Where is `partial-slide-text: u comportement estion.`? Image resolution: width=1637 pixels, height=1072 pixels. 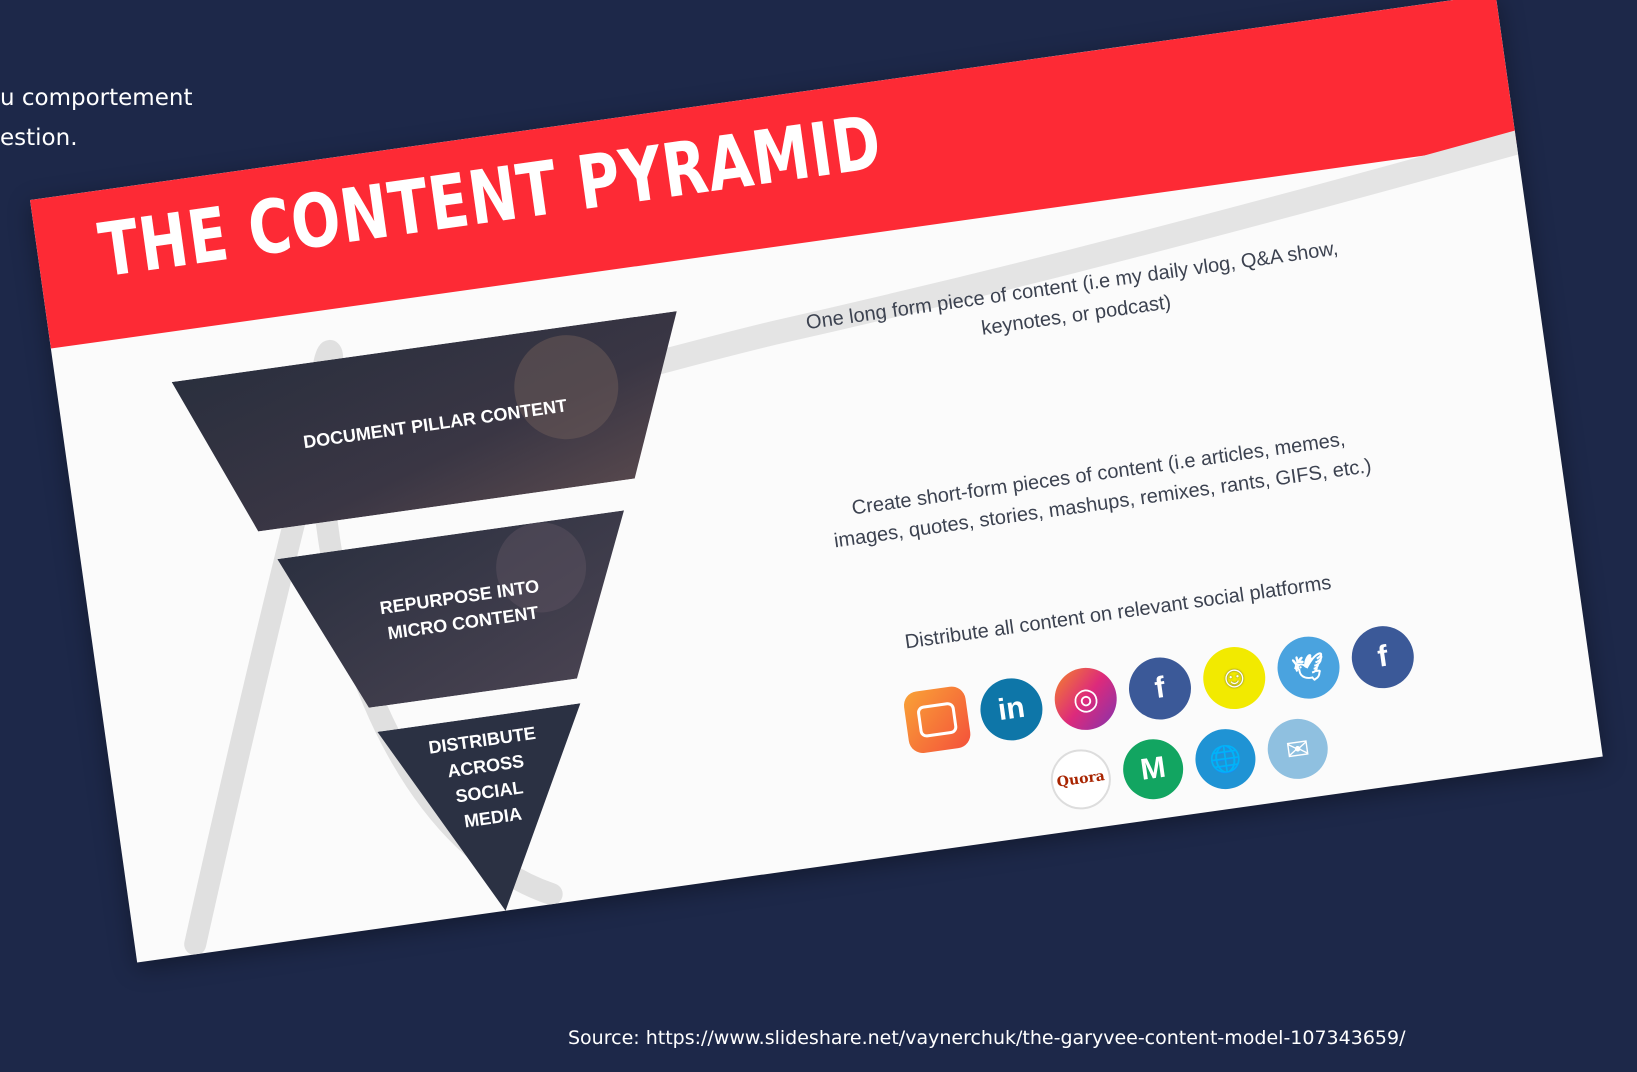
partial-slide-text: u comportement estion. is located at coordinates (96, 118).